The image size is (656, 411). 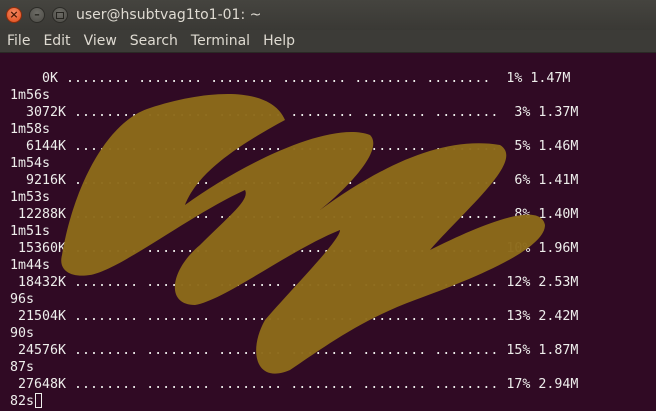 What do you see at coordinates (278, 41) in the screenshot?
I see `menu-help: Help` at bounding box center [278, 41].